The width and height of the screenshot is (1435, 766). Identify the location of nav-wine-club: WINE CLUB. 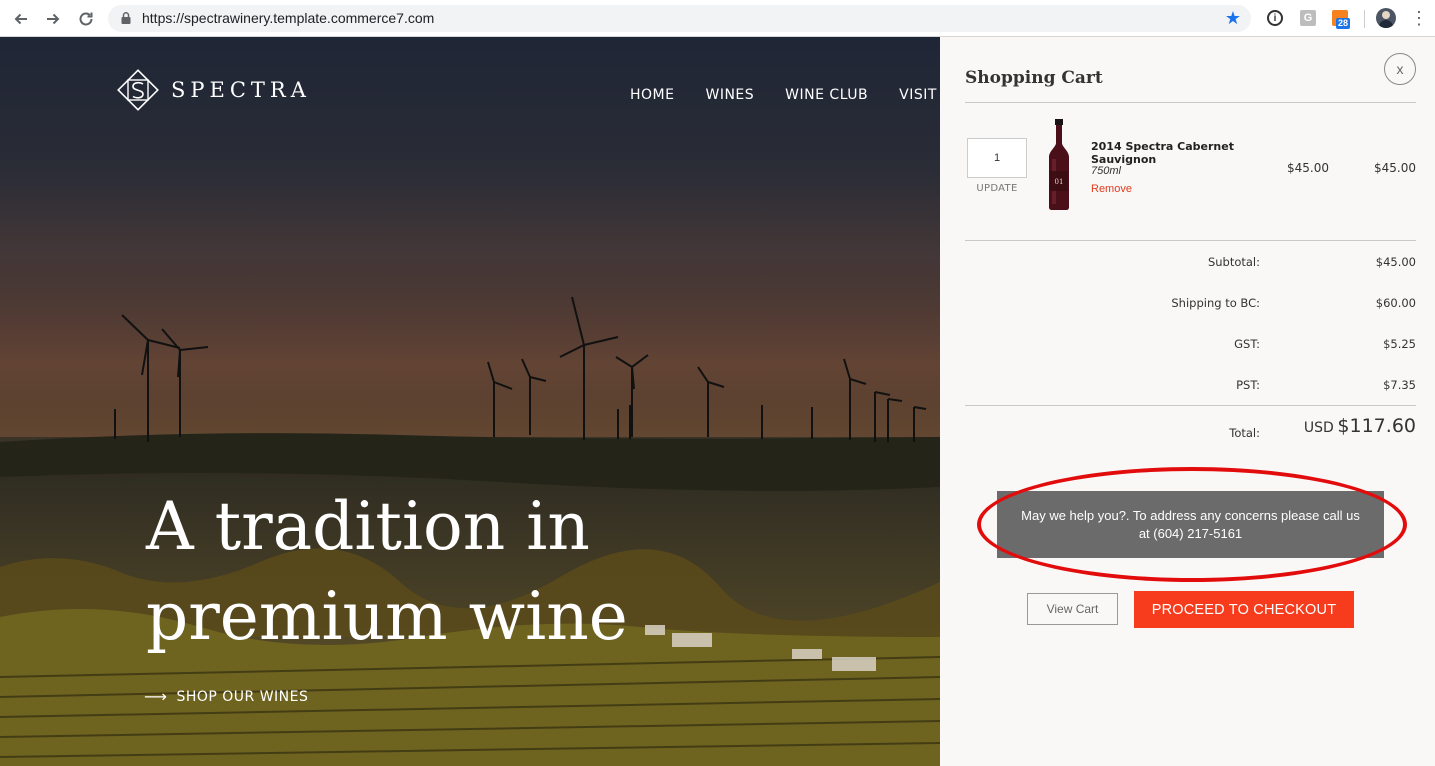
(826, 95).